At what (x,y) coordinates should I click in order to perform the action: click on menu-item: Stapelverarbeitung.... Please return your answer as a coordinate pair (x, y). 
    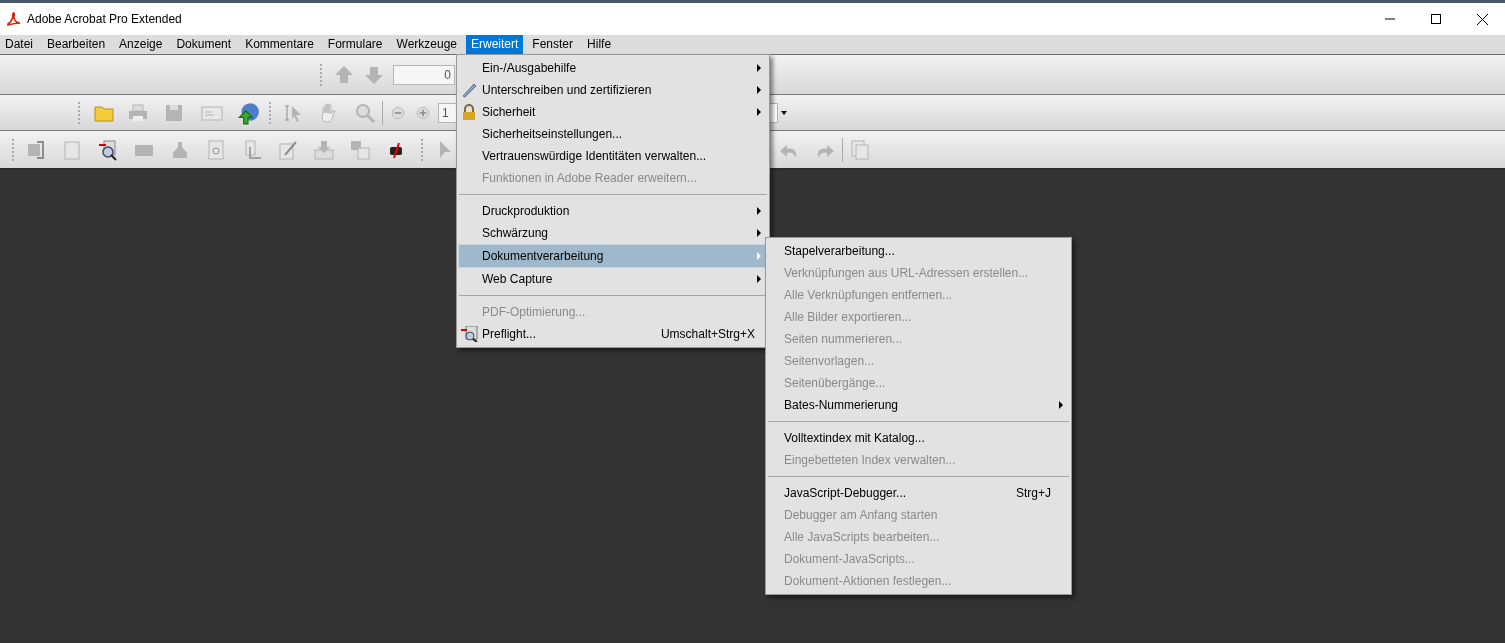
    Looking at the image, I should click on (918, 251).